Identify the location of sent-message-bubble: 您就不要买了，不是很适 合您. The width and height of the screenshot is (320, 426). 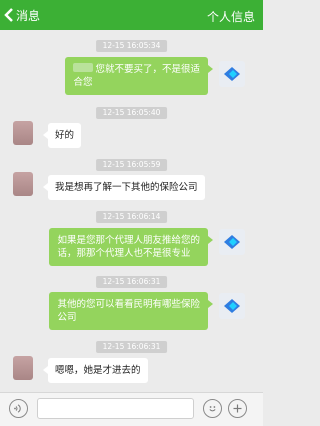
(139, 76).